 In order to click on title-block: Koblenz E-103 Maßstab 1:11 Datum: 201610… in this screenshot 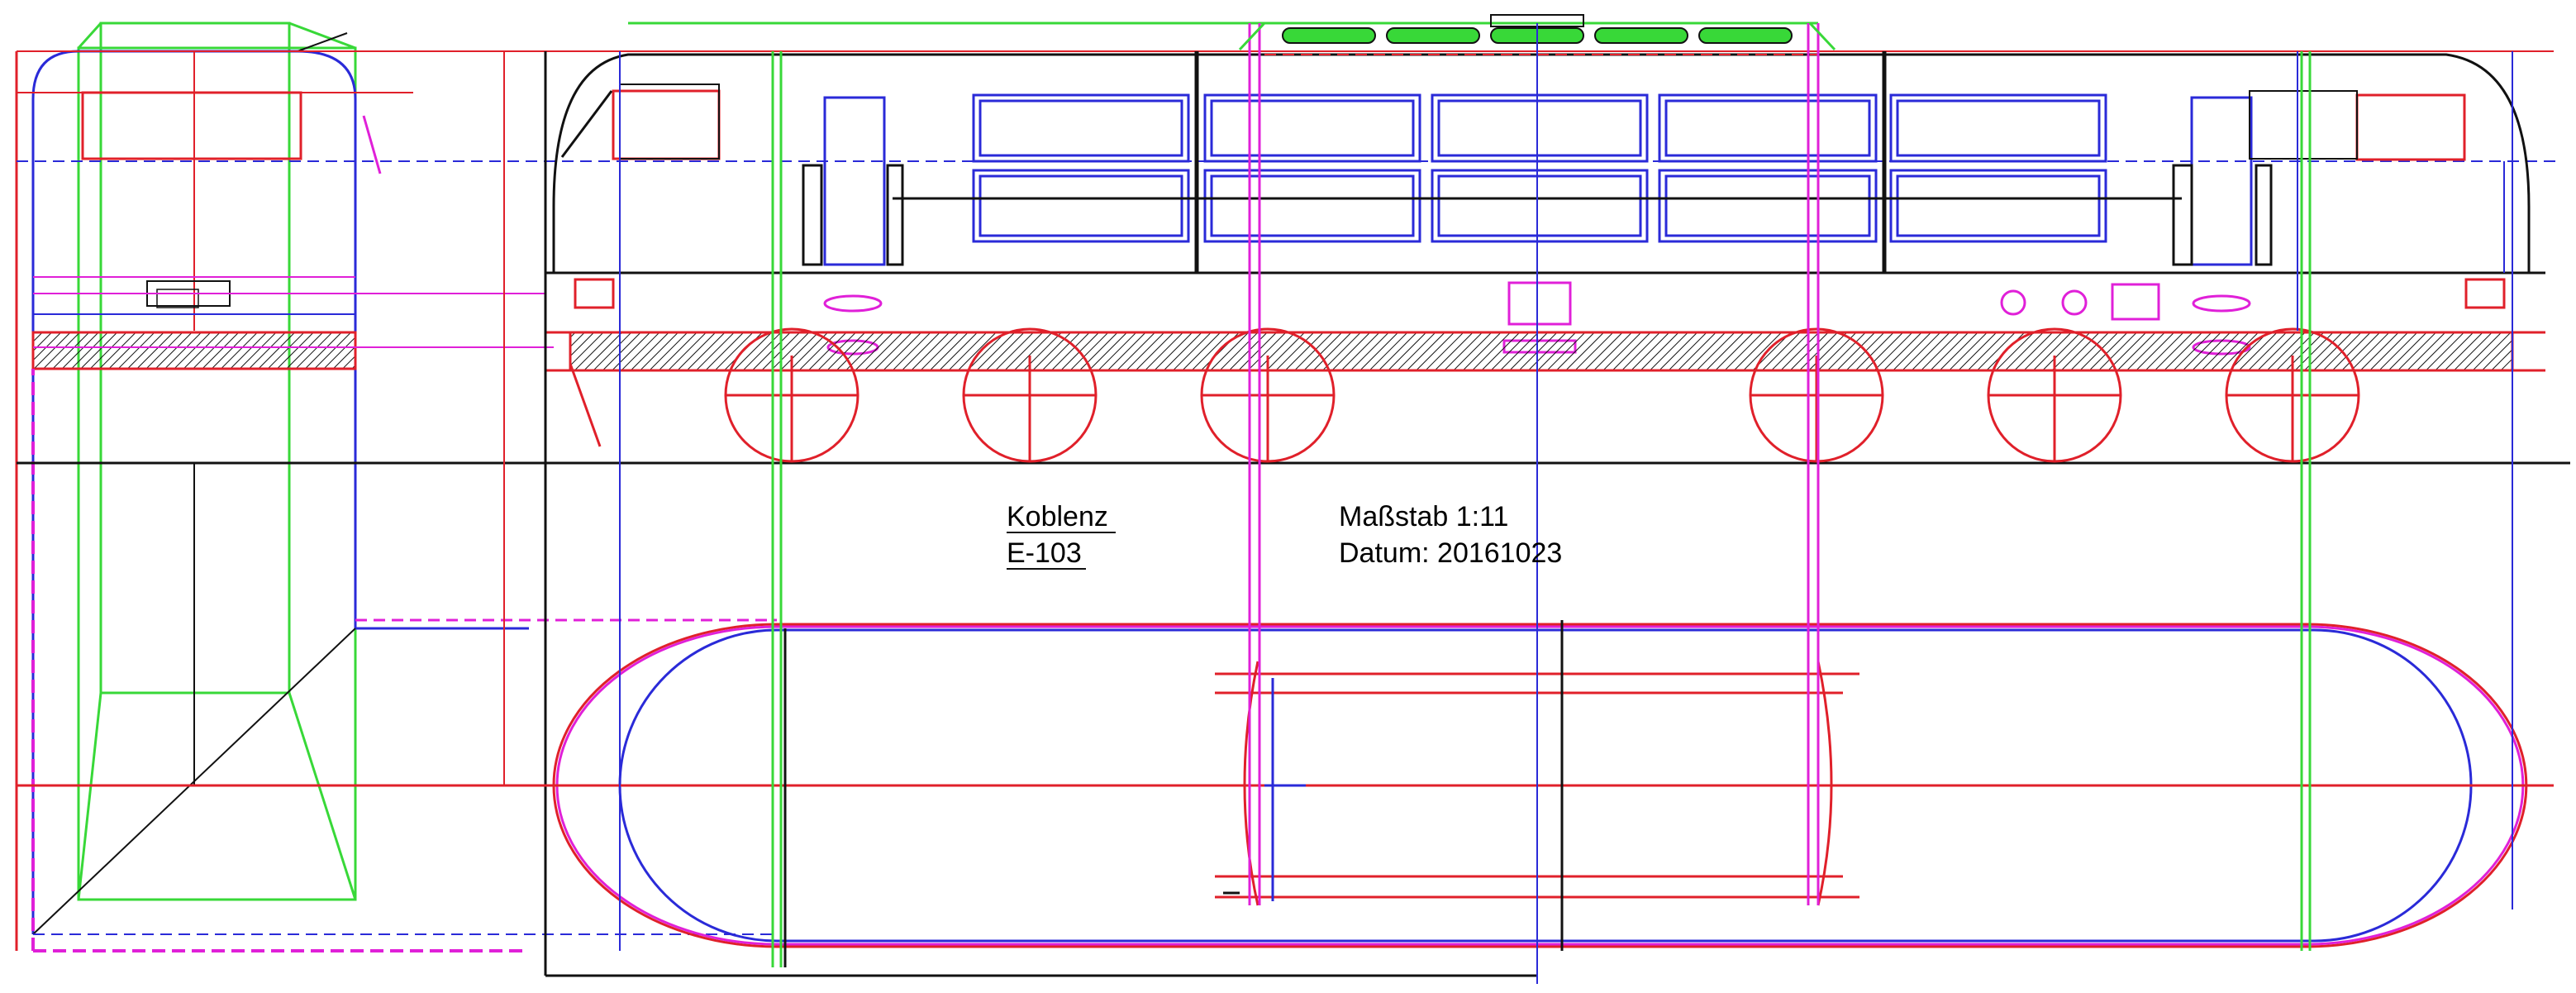, I will do `click(1285, 535)`.